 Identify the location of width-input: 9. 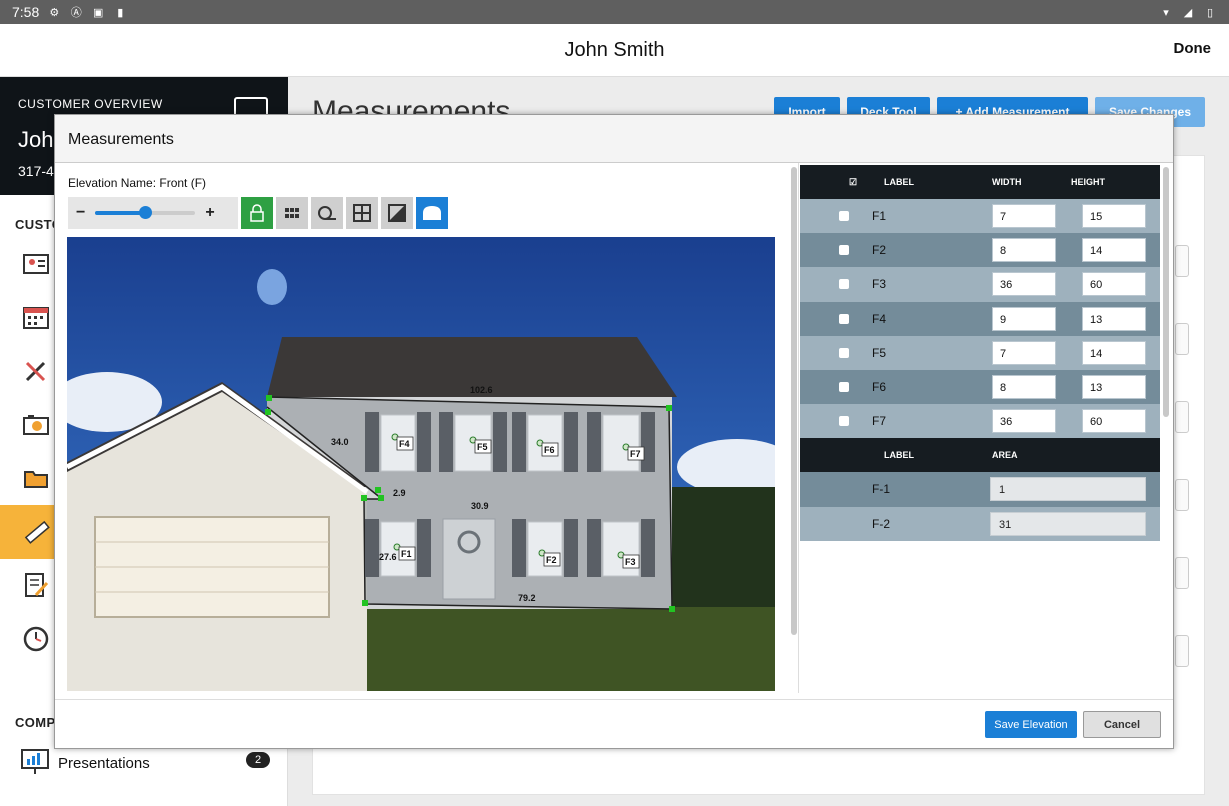
(1024, 318).